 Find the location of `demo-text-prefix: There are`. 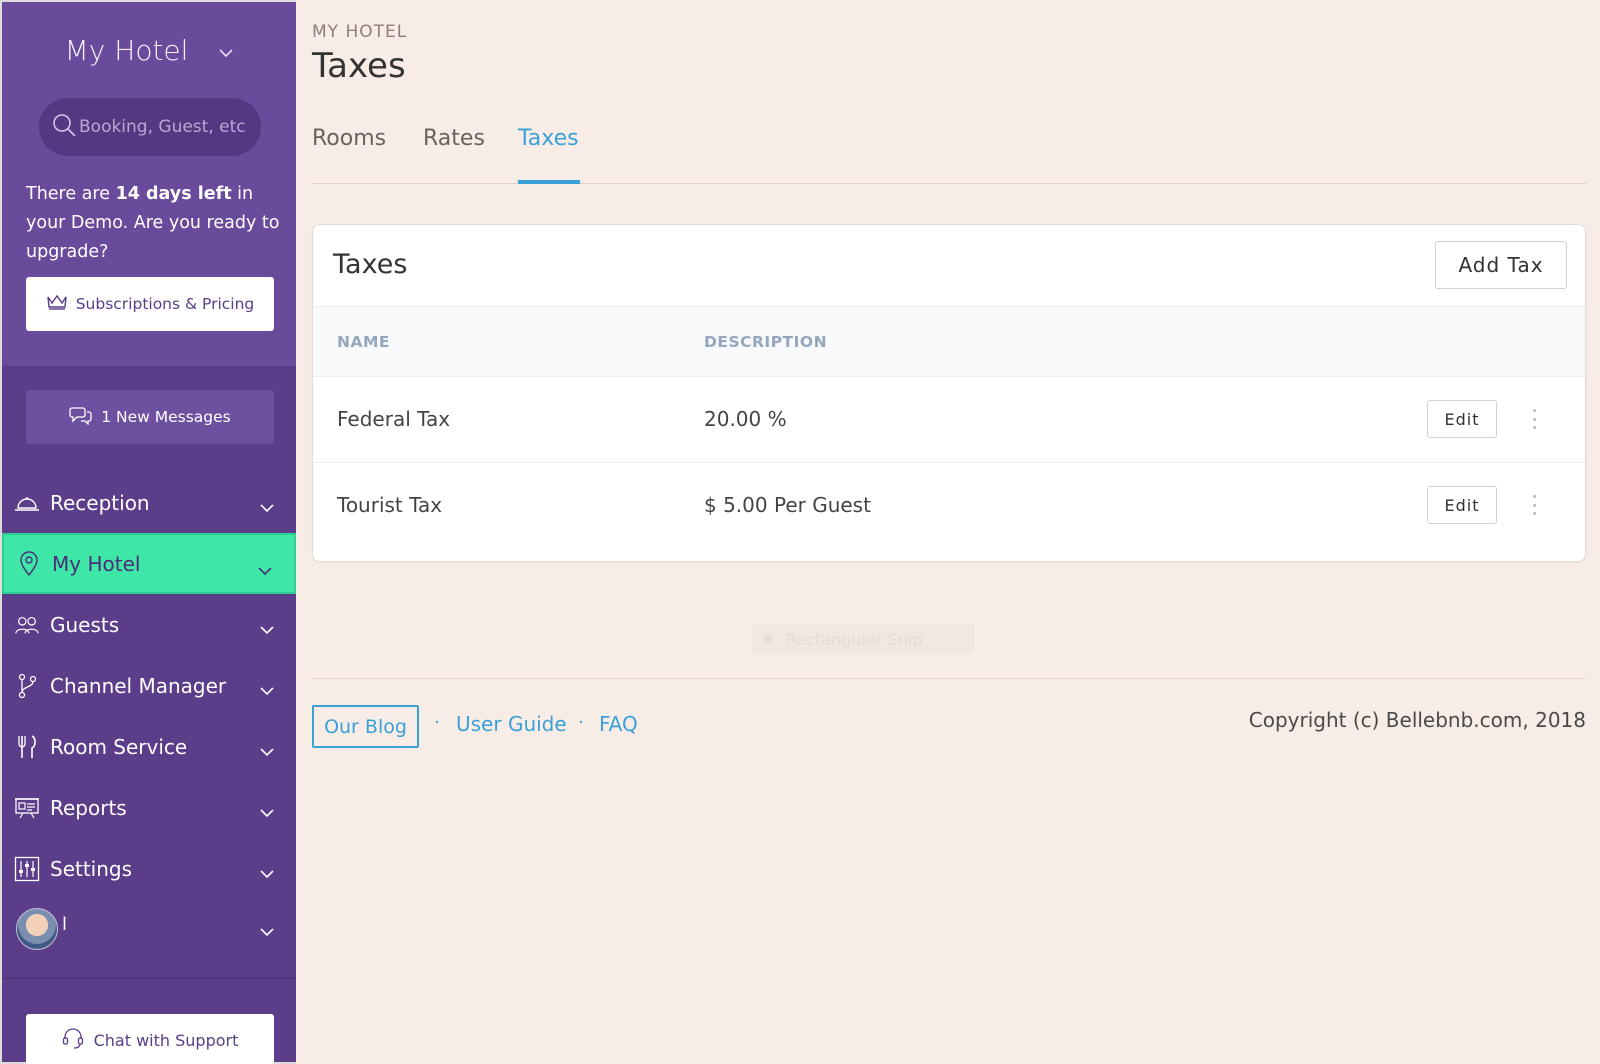

demo-text-prefix: There are is located at coordinates (71, 194).